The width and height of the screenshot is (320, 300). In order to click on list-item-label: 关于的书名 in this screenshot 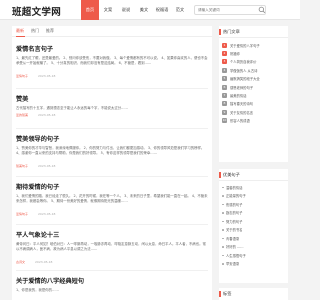, I will do `click(234, 230)`.